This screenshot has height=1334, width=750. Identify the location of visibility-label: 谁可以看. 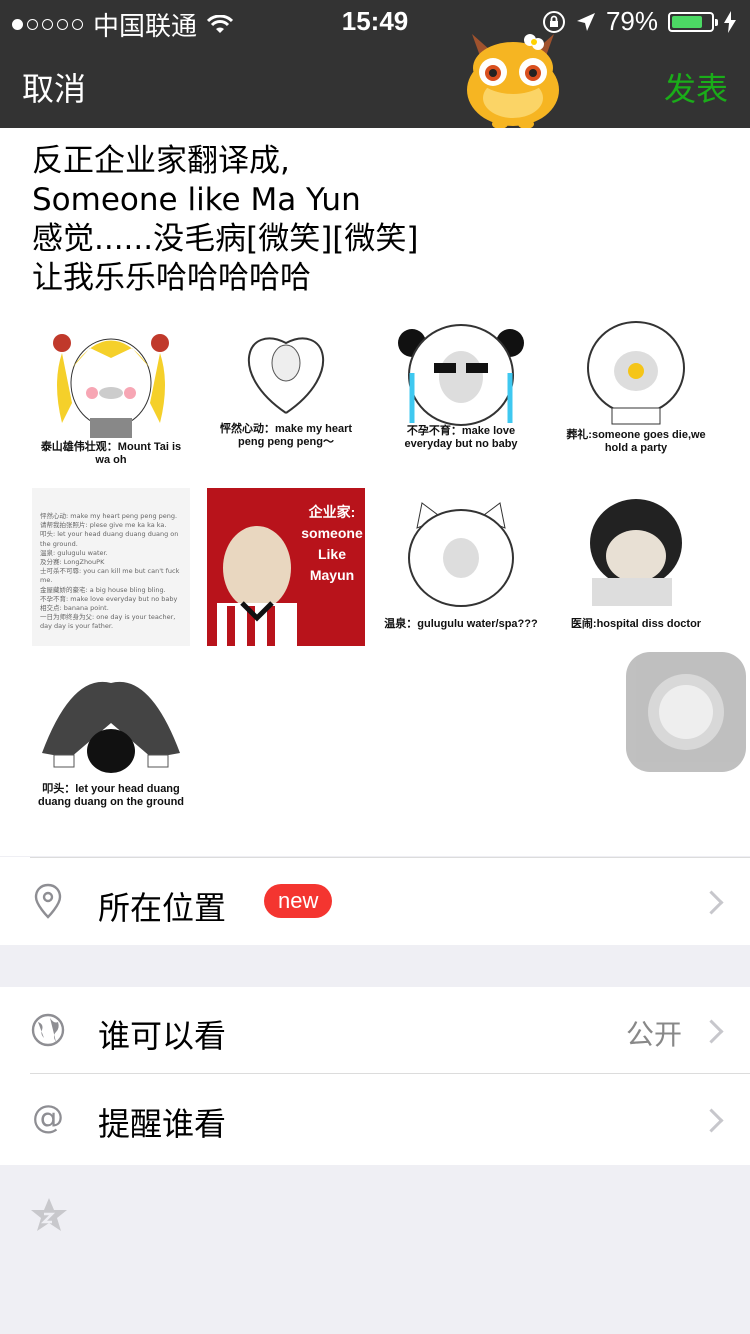
(162, 1036).